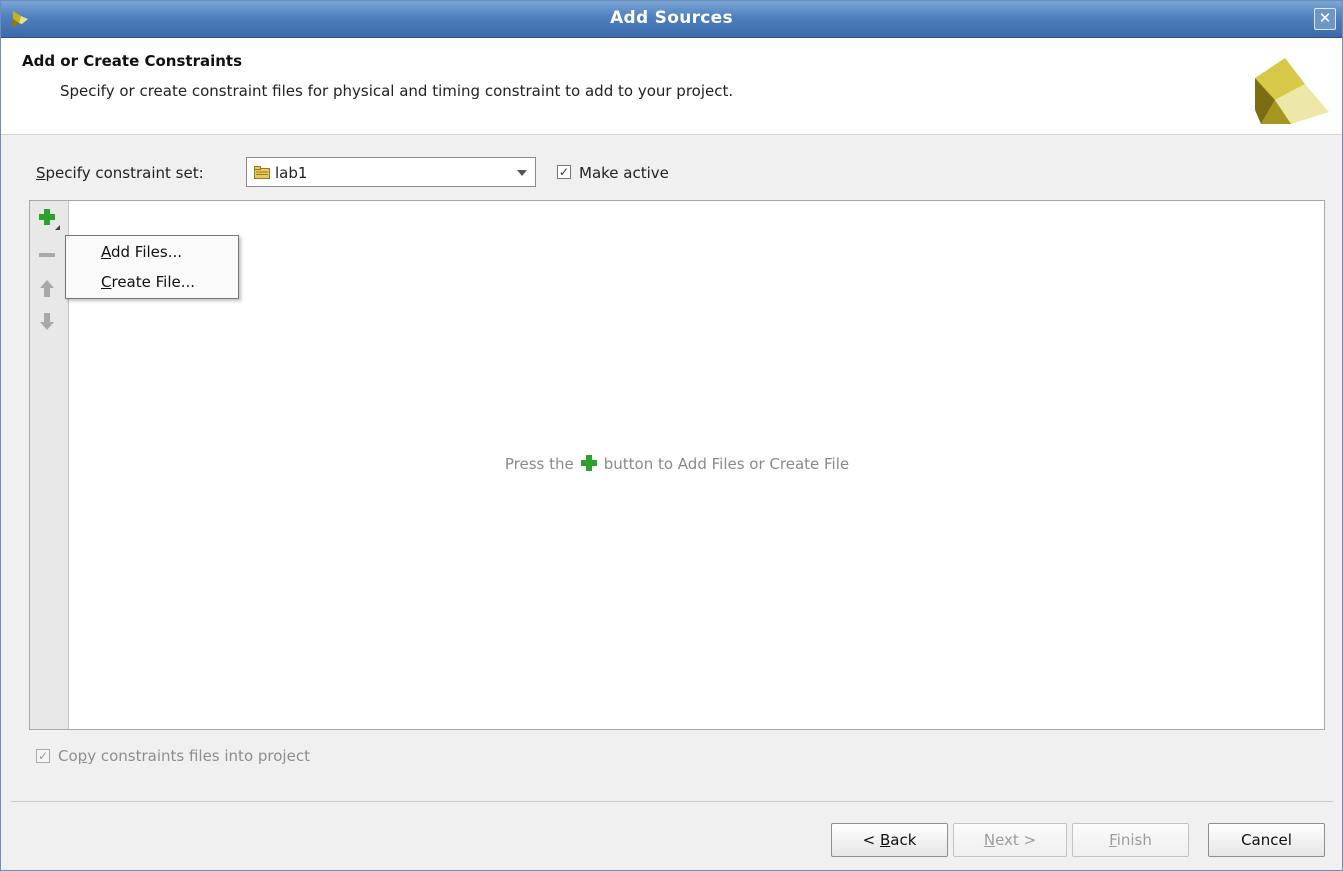 The image size is (1343, 871). What do you see at coordinates (291, 173) in the screenshot?
I see `constraint-set-value: lab1` at bounding box center [291, 173].